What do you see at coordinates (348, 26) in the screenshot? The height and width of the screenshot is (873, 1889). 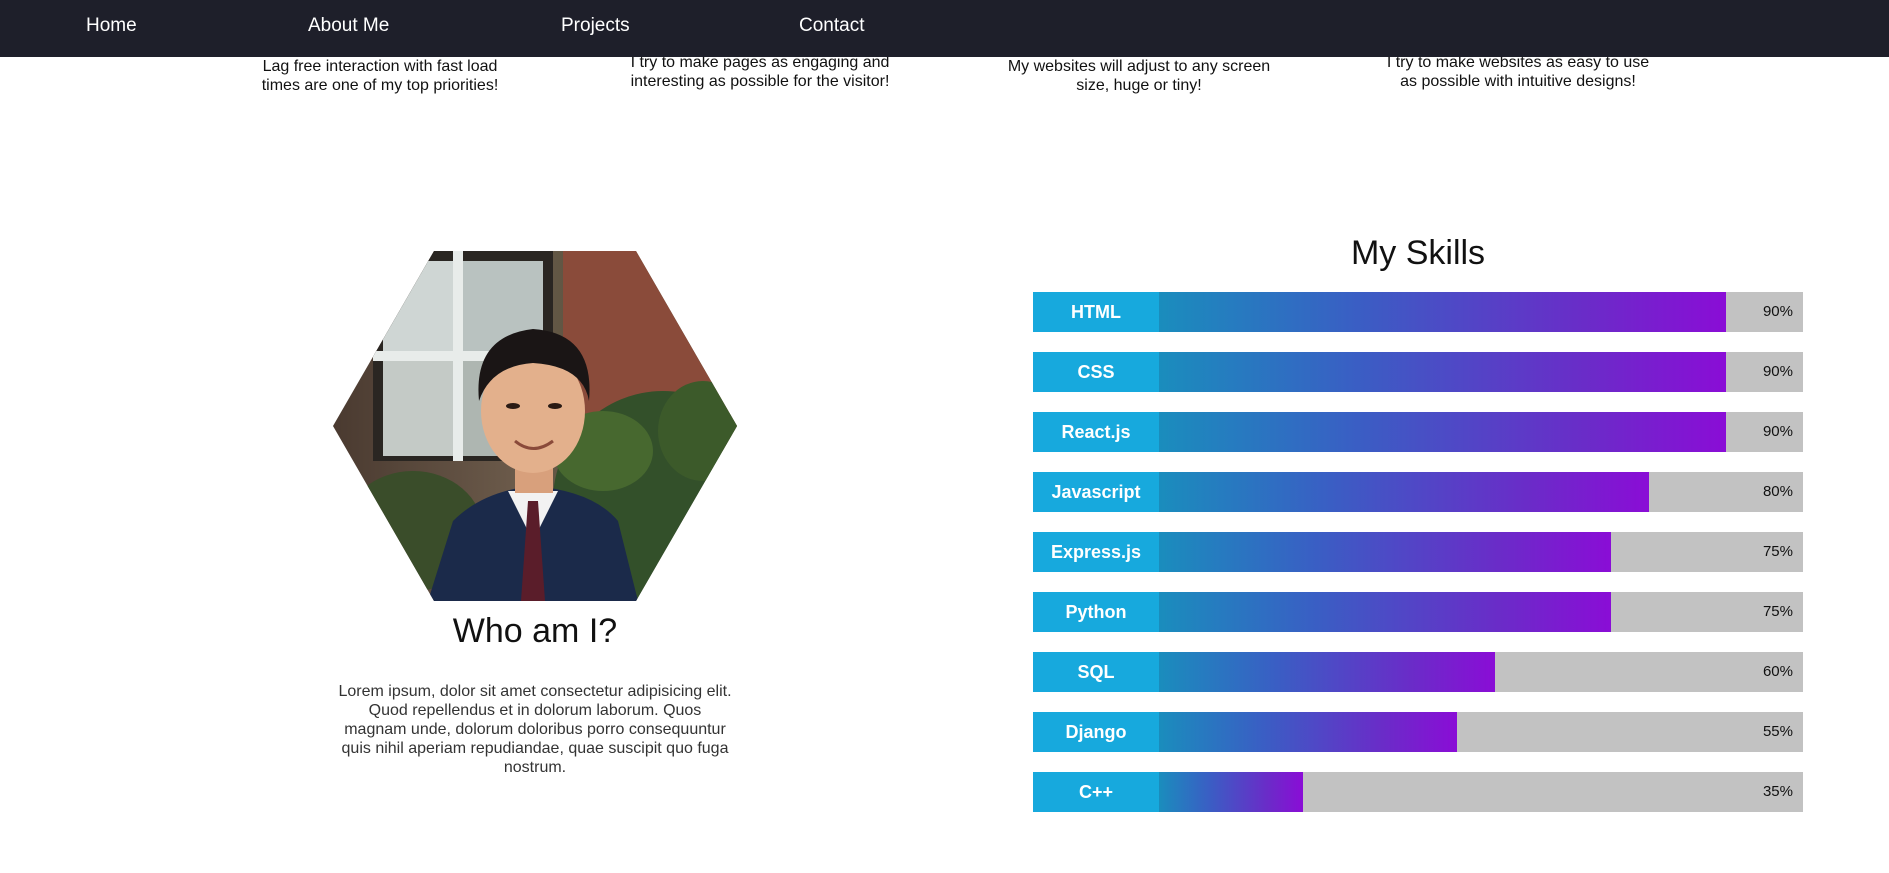 I see `nav-link-about-me: About Me` at bounding box center [348, 26].